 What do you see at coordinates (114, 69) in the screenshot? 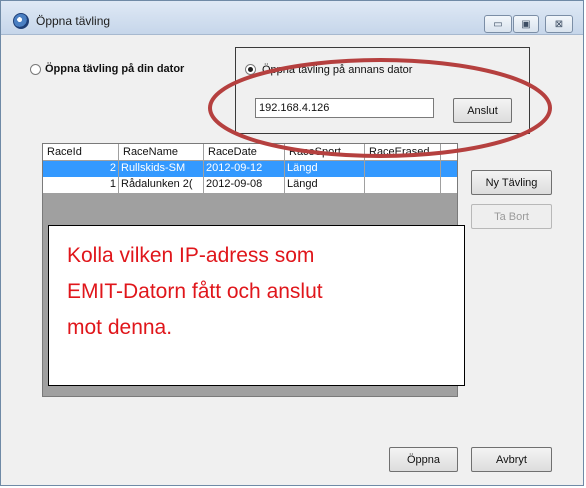
I see `local-computer-label: Öppna tävling på din dator` at bounding box center [114, 69].